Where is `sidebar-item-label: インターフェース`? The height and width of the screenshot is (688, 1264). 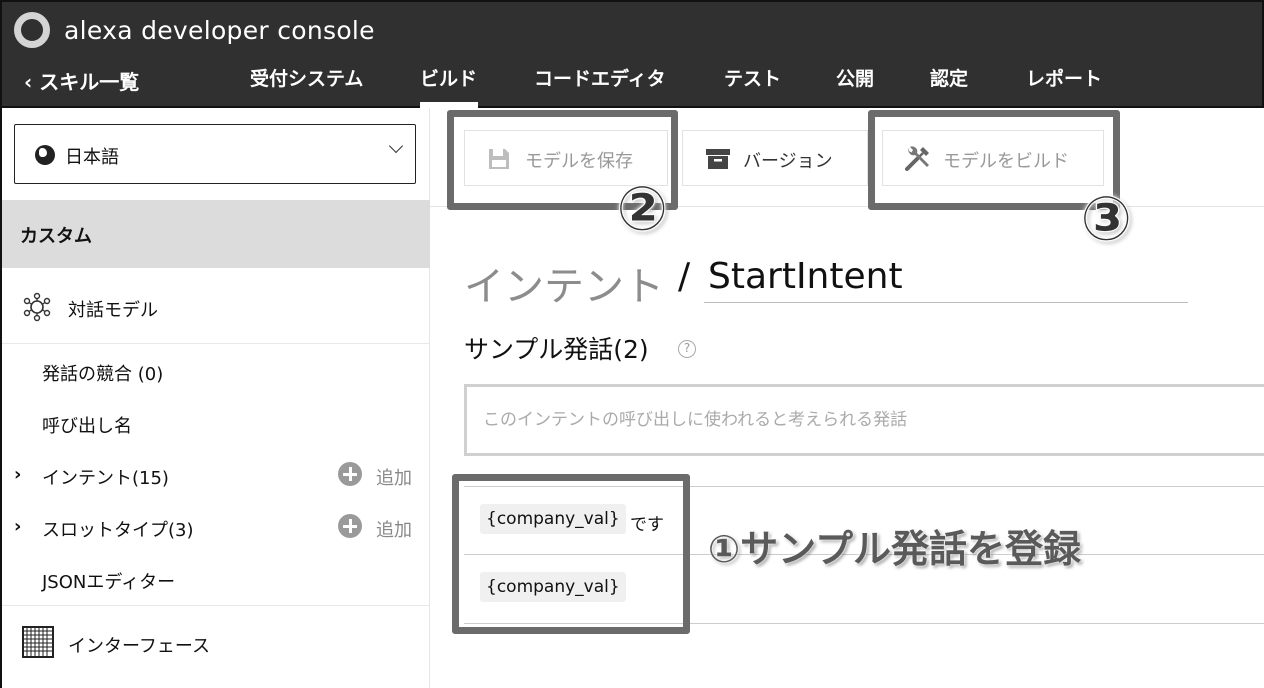
sidebar-item-label: インターフェース is located at coordinates (139, 646).